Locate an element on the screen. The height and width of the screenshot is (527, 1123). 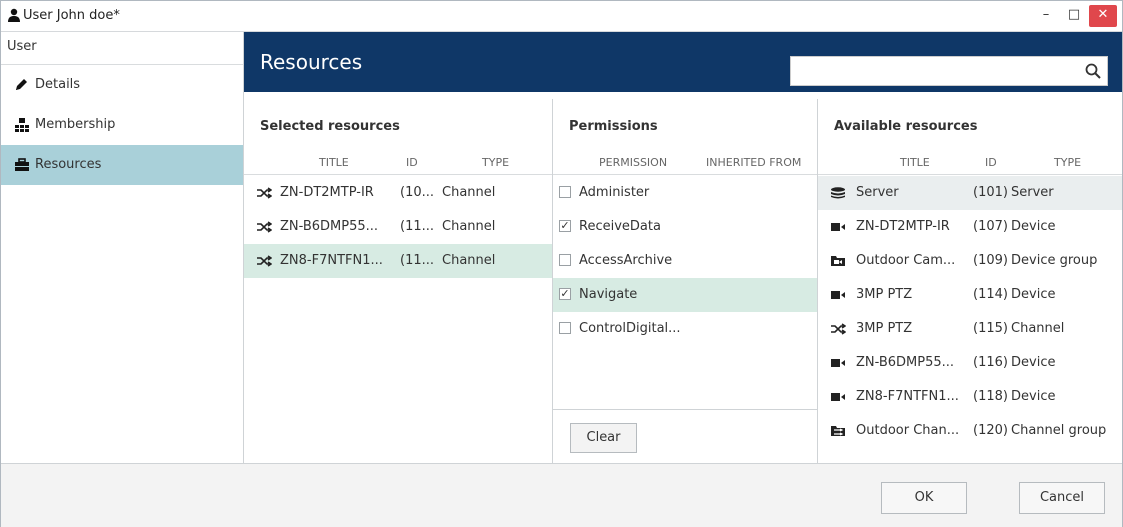
group-icon is located at coordinates (22, 125).